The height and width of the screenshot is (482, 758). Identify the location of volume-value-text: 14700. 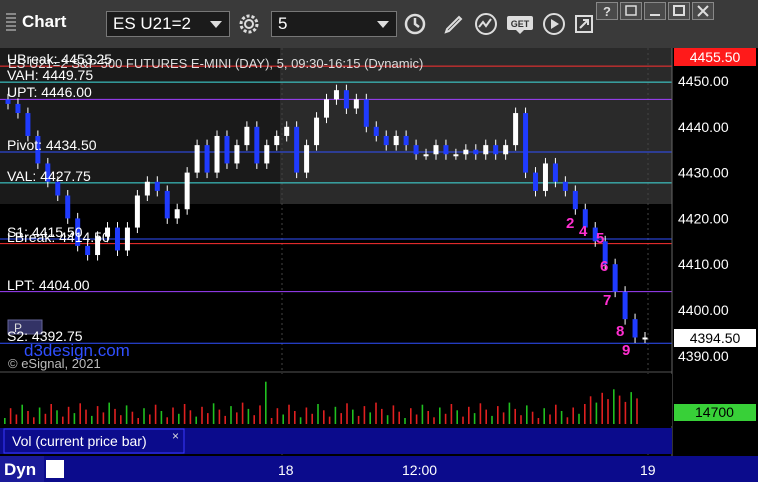
(714, 412).